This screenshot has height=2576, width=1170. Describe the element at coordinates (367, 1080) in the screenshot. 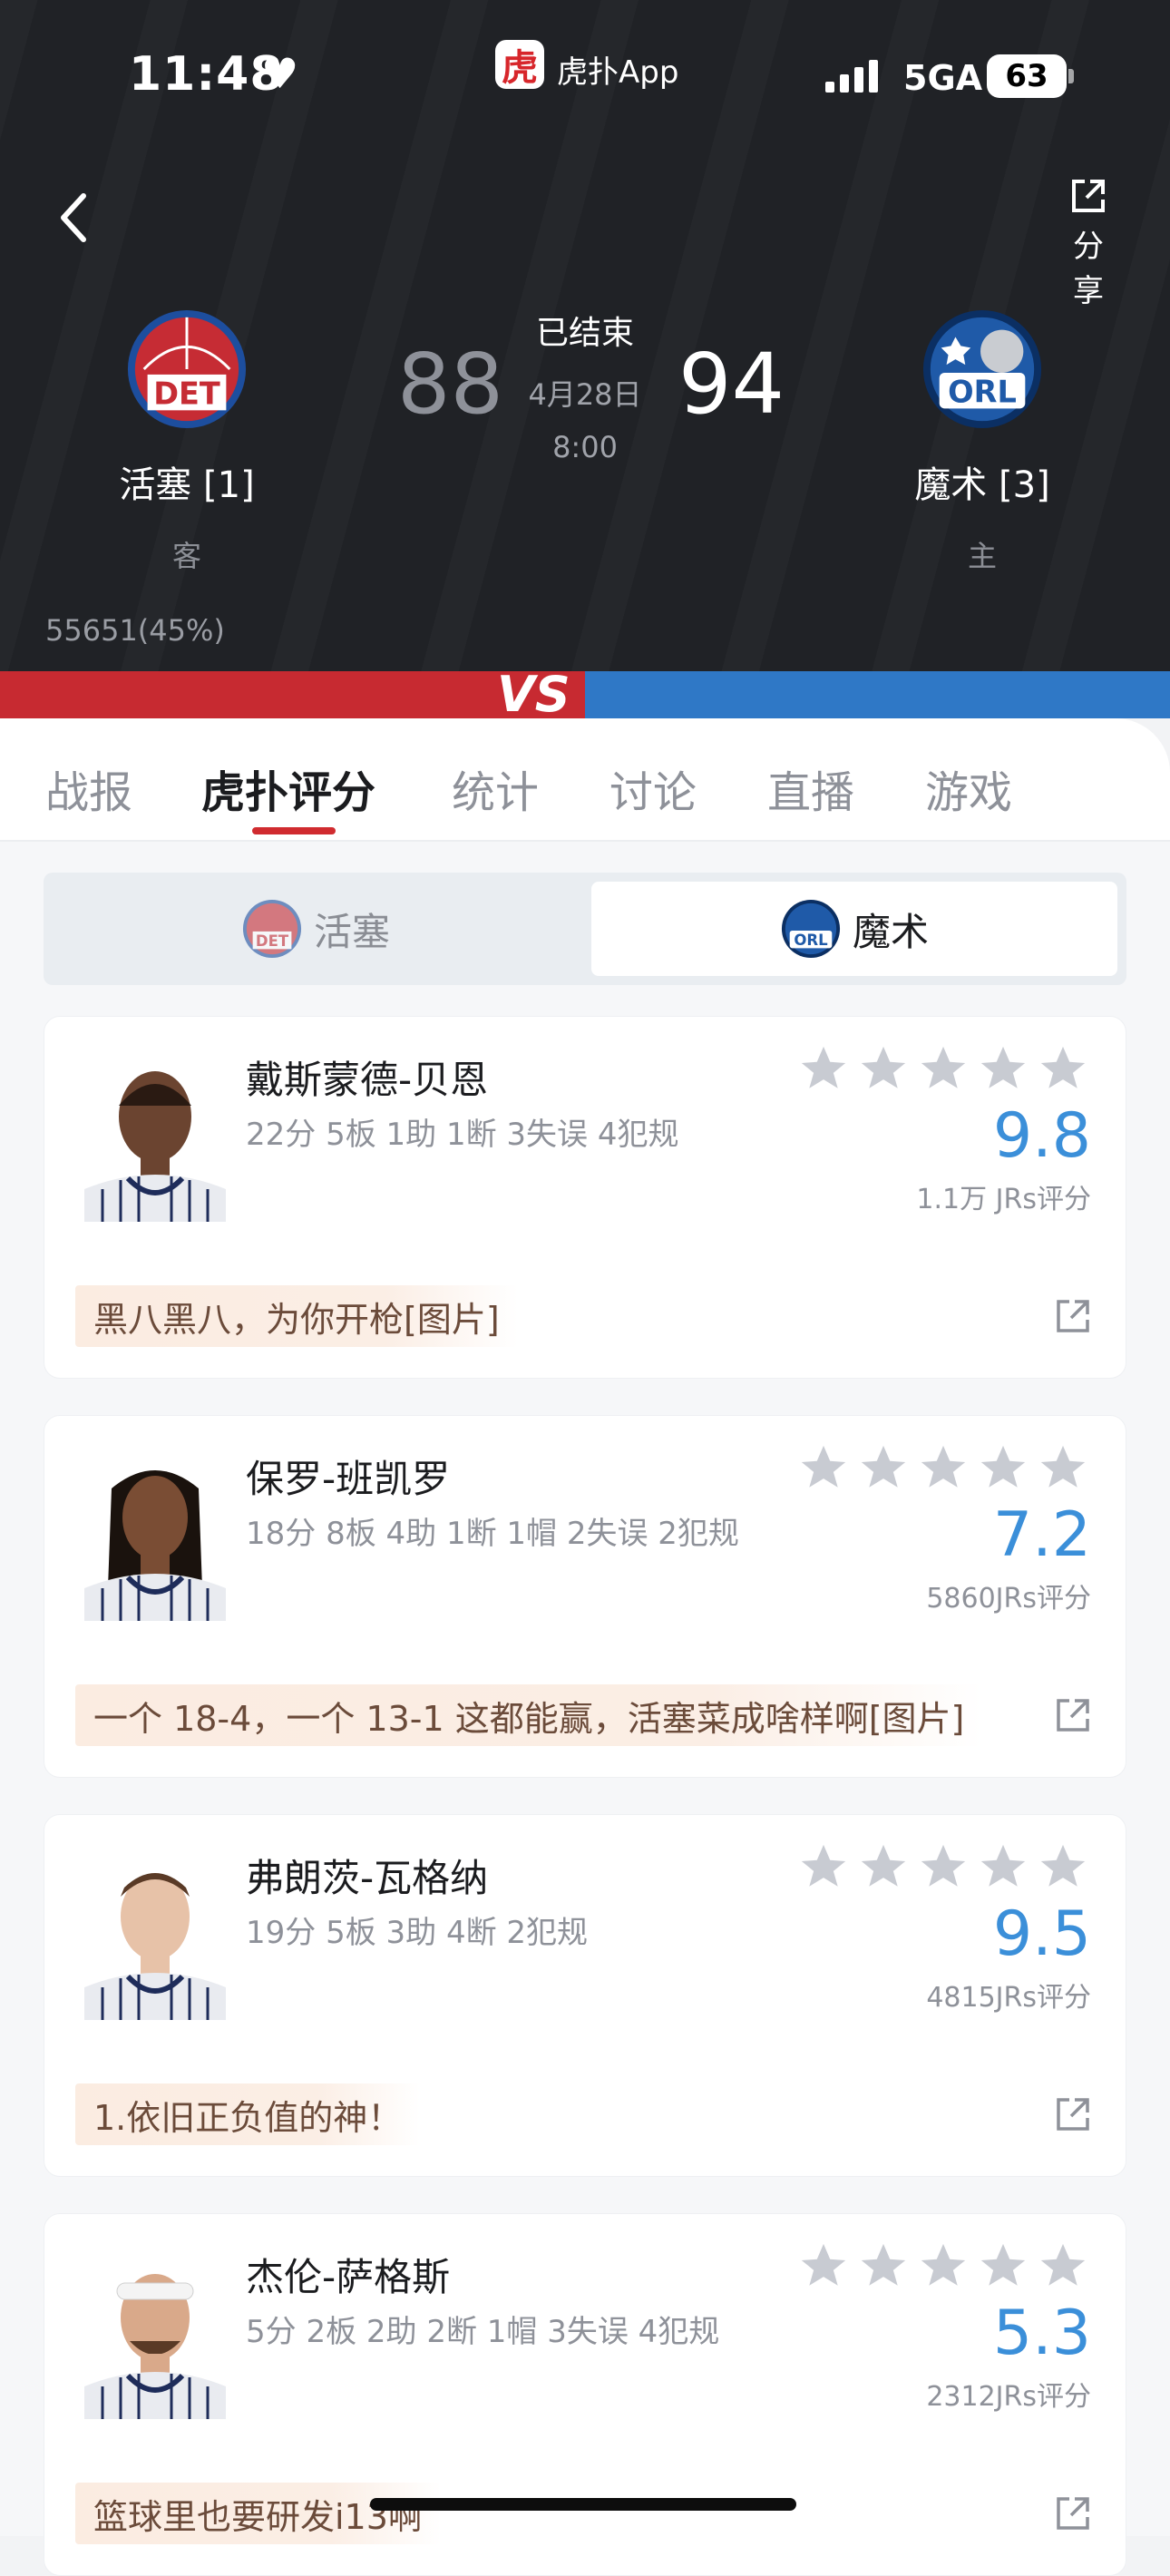

I see `player-name: 戴斯蒙德-贝恩` at that location.